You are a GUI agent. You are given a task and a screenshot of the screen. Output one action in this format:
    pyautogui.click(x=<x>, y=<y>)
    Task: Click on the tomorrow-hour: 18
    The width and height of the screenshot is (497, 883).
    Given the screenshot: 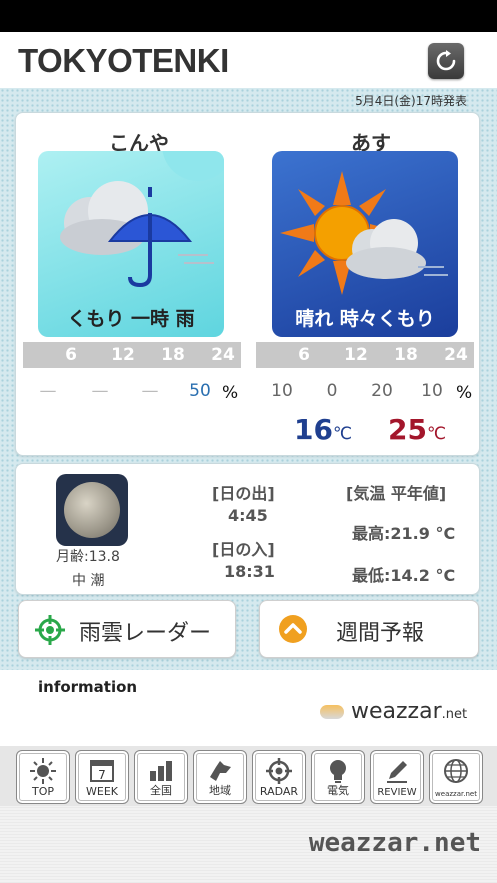 What is the action you would take?
    pyautogui.click(x=406, y=355)
    